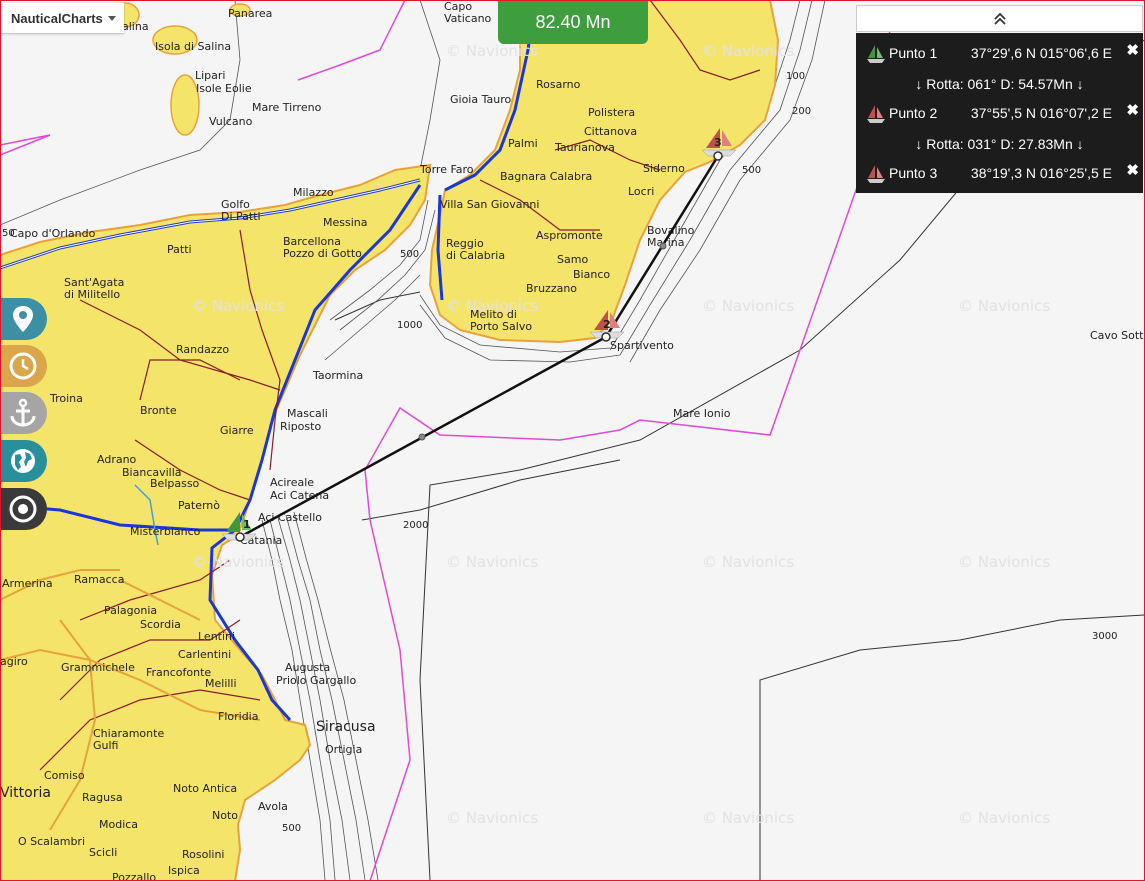  I want to click on svg-text: Villa San Giovanni, so click(489, 204).